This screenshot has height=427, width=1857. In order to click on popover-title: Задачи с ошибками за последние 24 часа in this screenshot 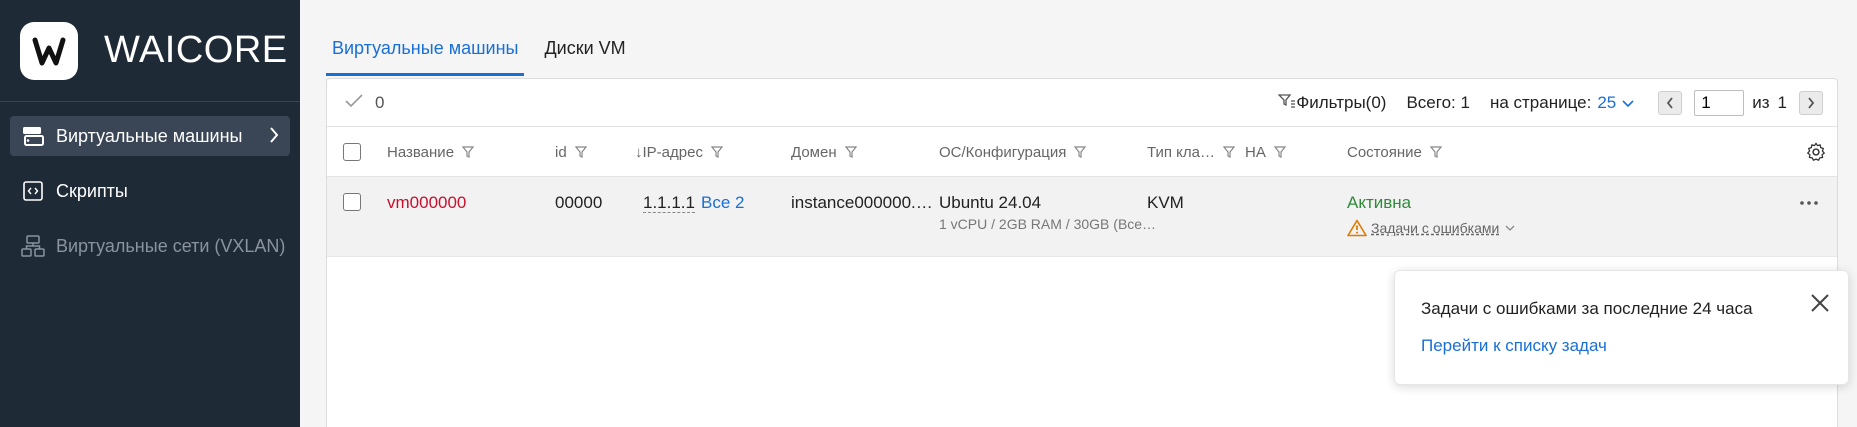, I will do `click(1587, 308)`.